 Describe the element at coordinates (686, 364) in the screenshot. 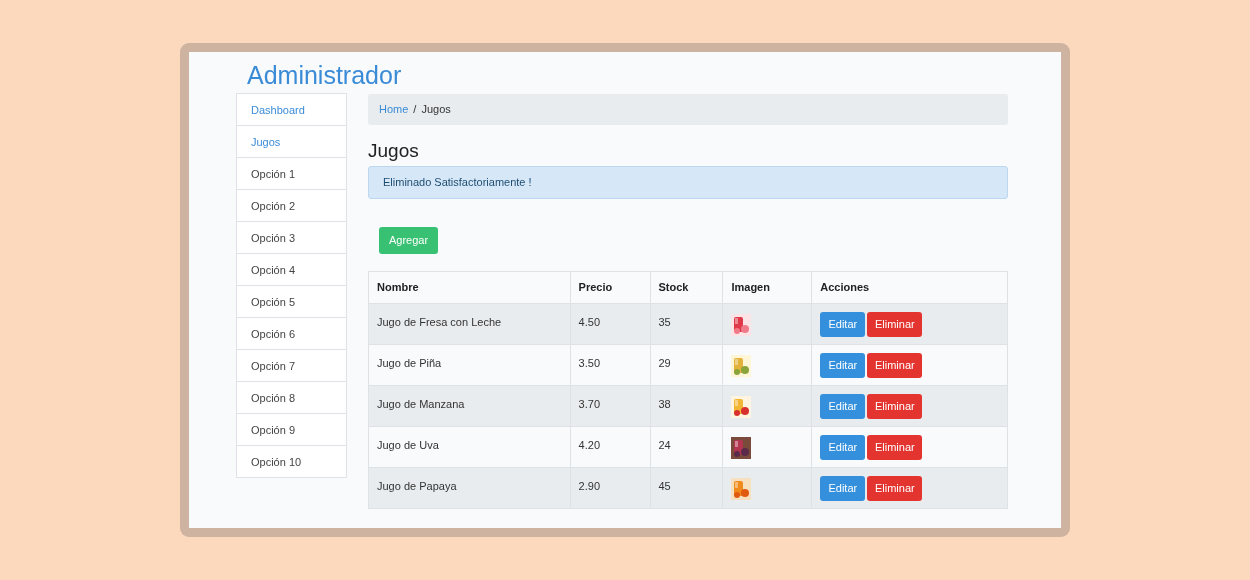

I see `table-cell: 29` at that location.